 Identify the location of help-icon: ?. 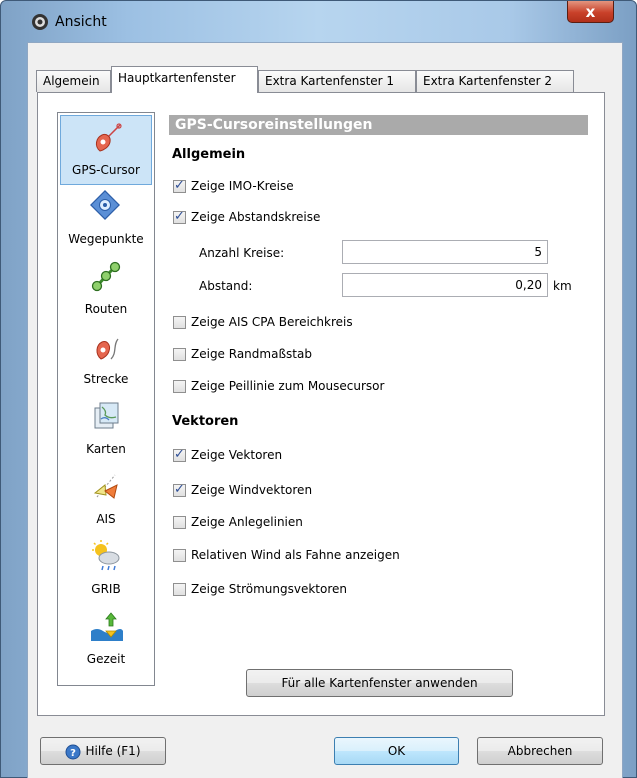
(73, 751).